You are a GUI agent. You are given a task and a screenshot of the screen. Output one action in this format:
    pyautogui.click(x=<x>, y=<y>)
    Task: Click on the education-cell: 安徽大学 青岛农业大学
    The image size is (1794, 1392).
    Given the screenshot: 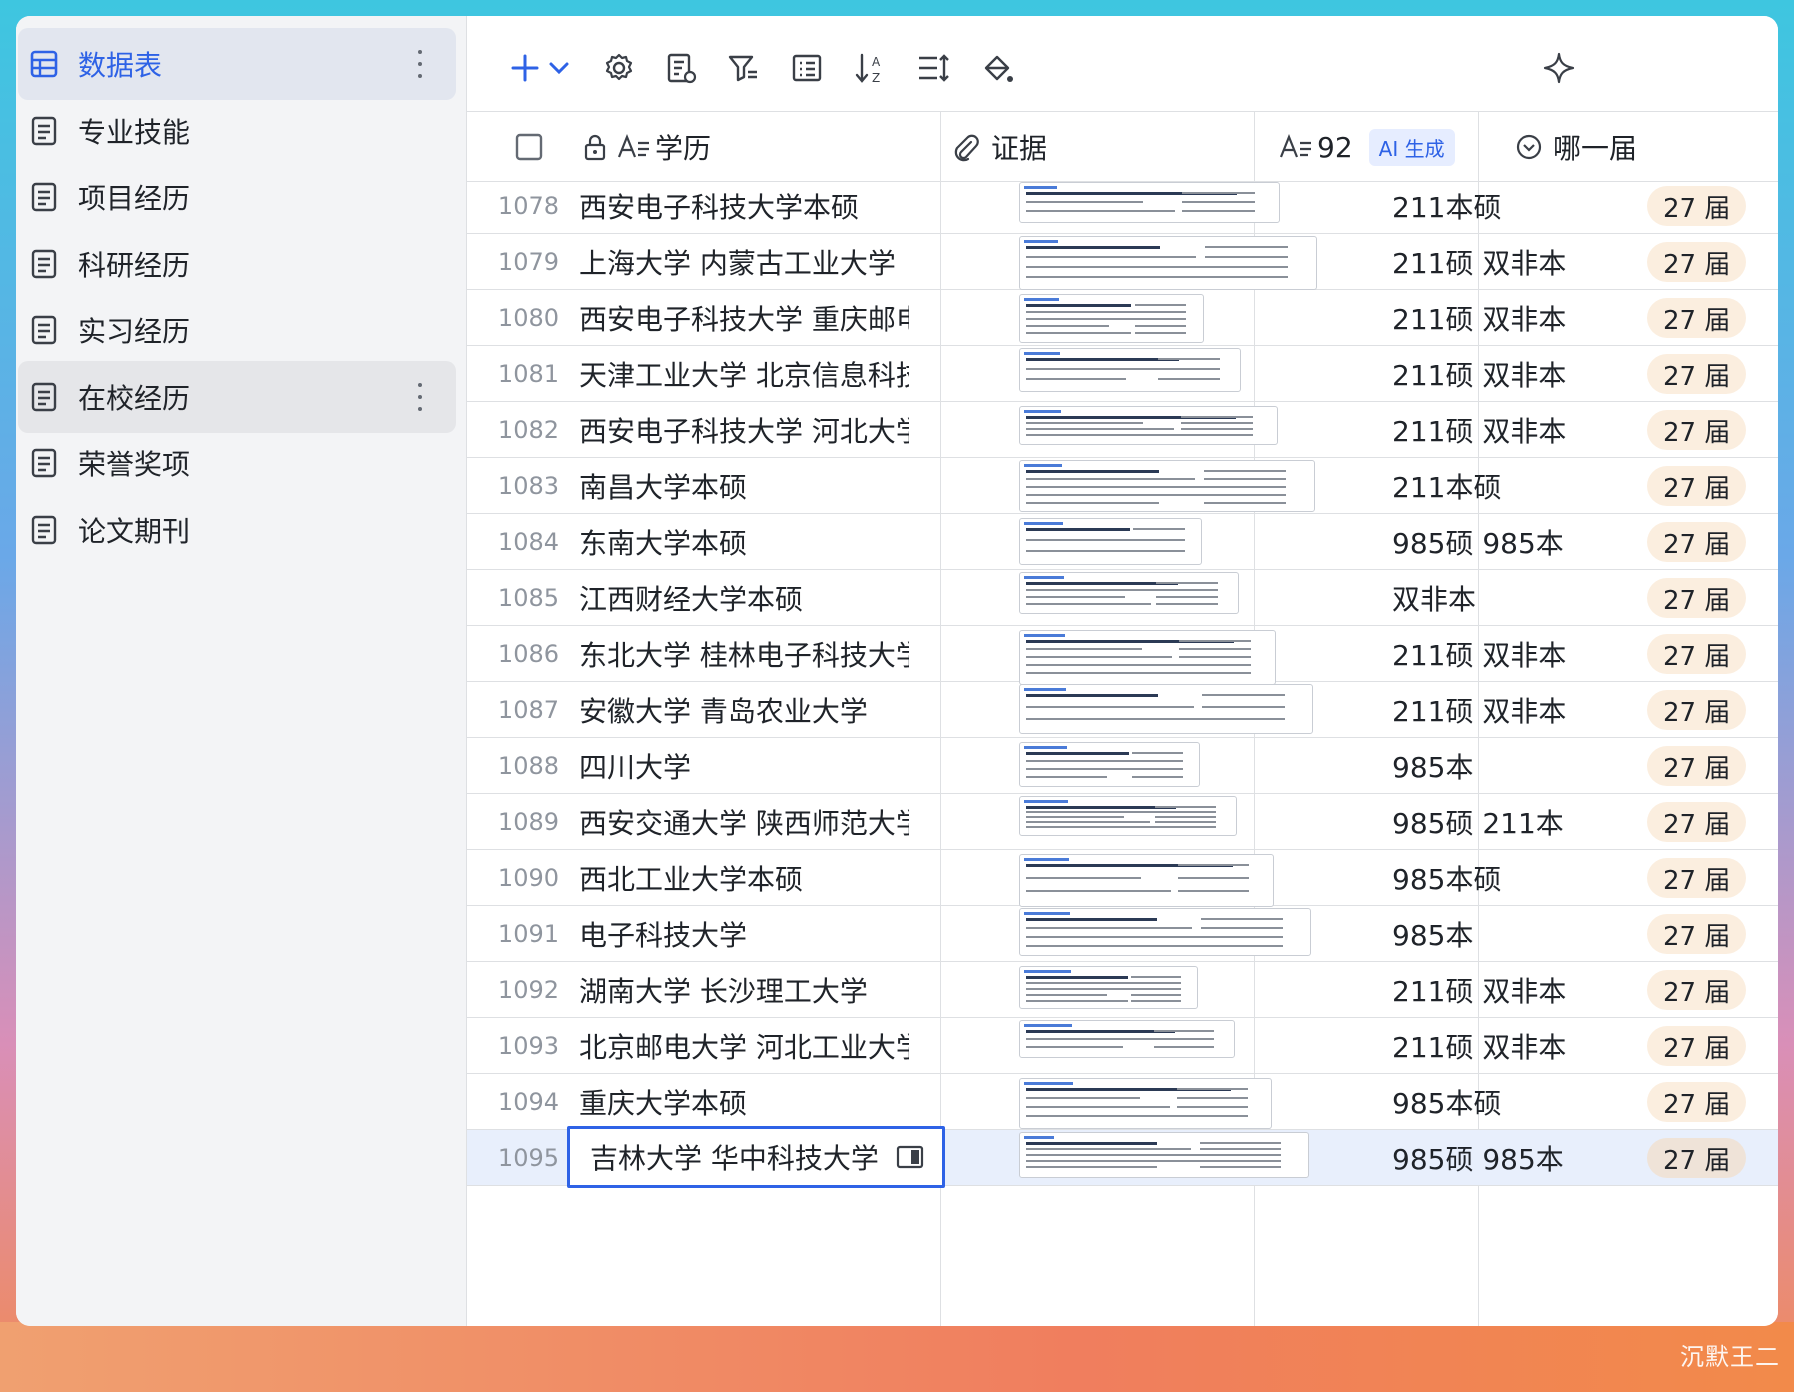 What is the action you would take?
    pyautogui.click(x=744, y=710)
    